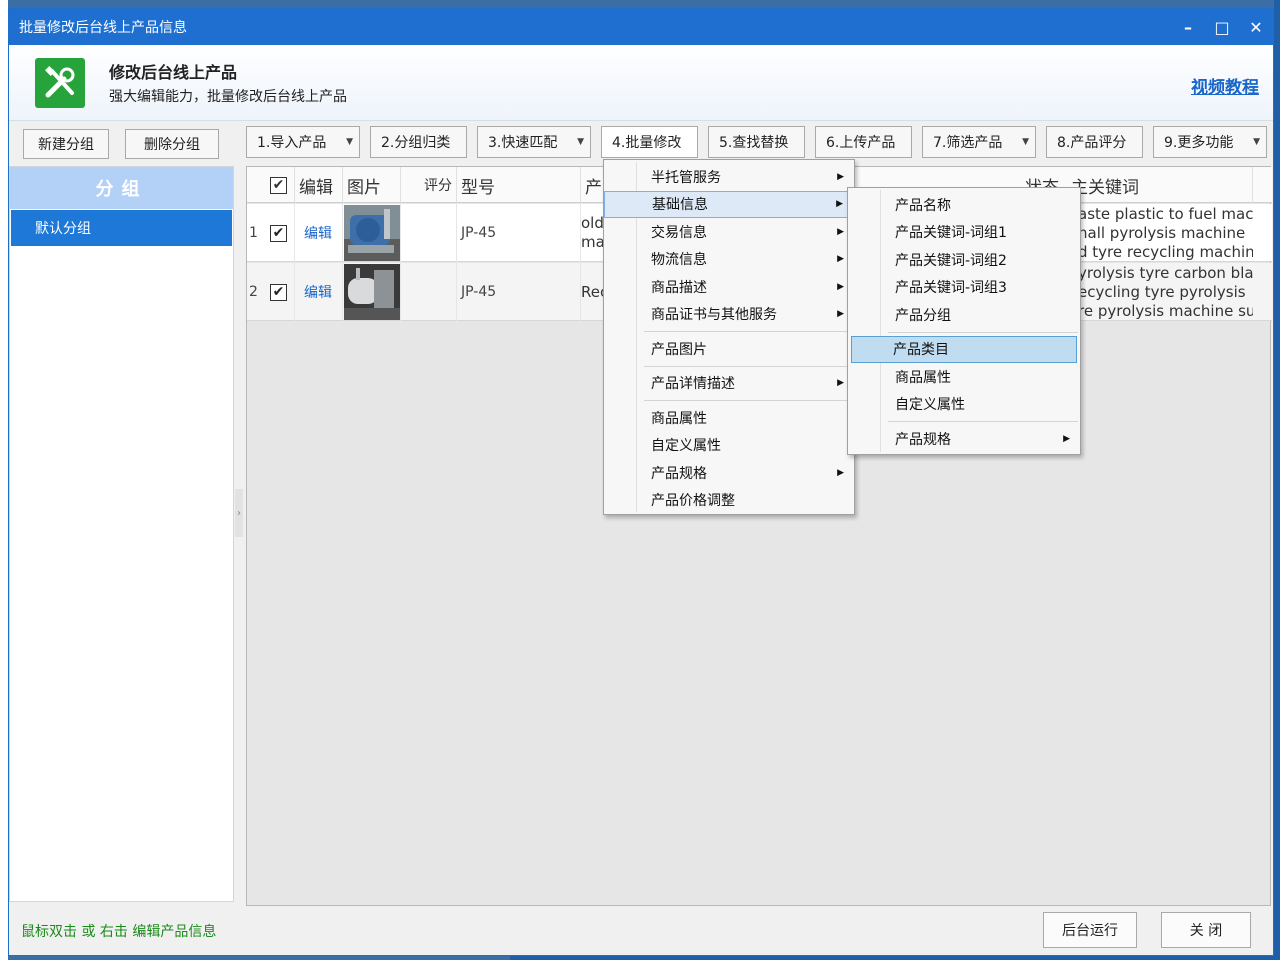 Image resolution: width=1280 pixels, height=960 pixels. I want to click on upload-products-button: 6.上传产品, so click(863, 142).